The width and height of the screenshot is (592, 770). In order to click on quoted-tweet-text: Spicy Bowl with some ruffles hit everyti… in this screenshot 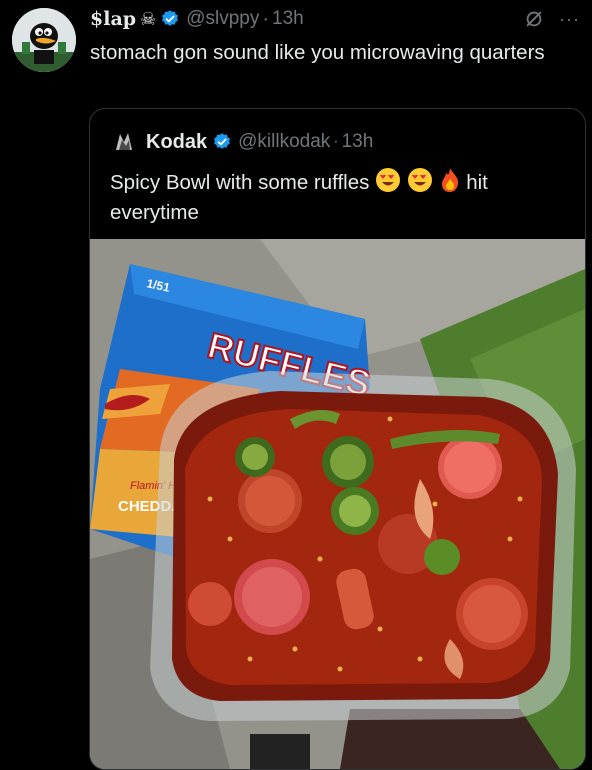, I will do `click(337, 197)`.